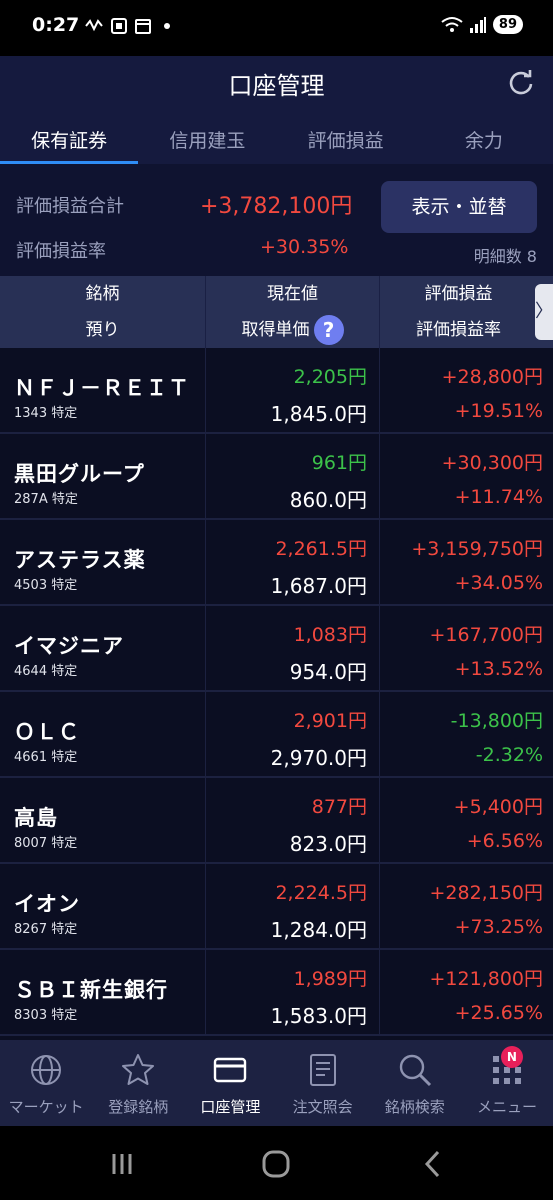  I want to click on nav-market: マーケット, so click(46, 1083).